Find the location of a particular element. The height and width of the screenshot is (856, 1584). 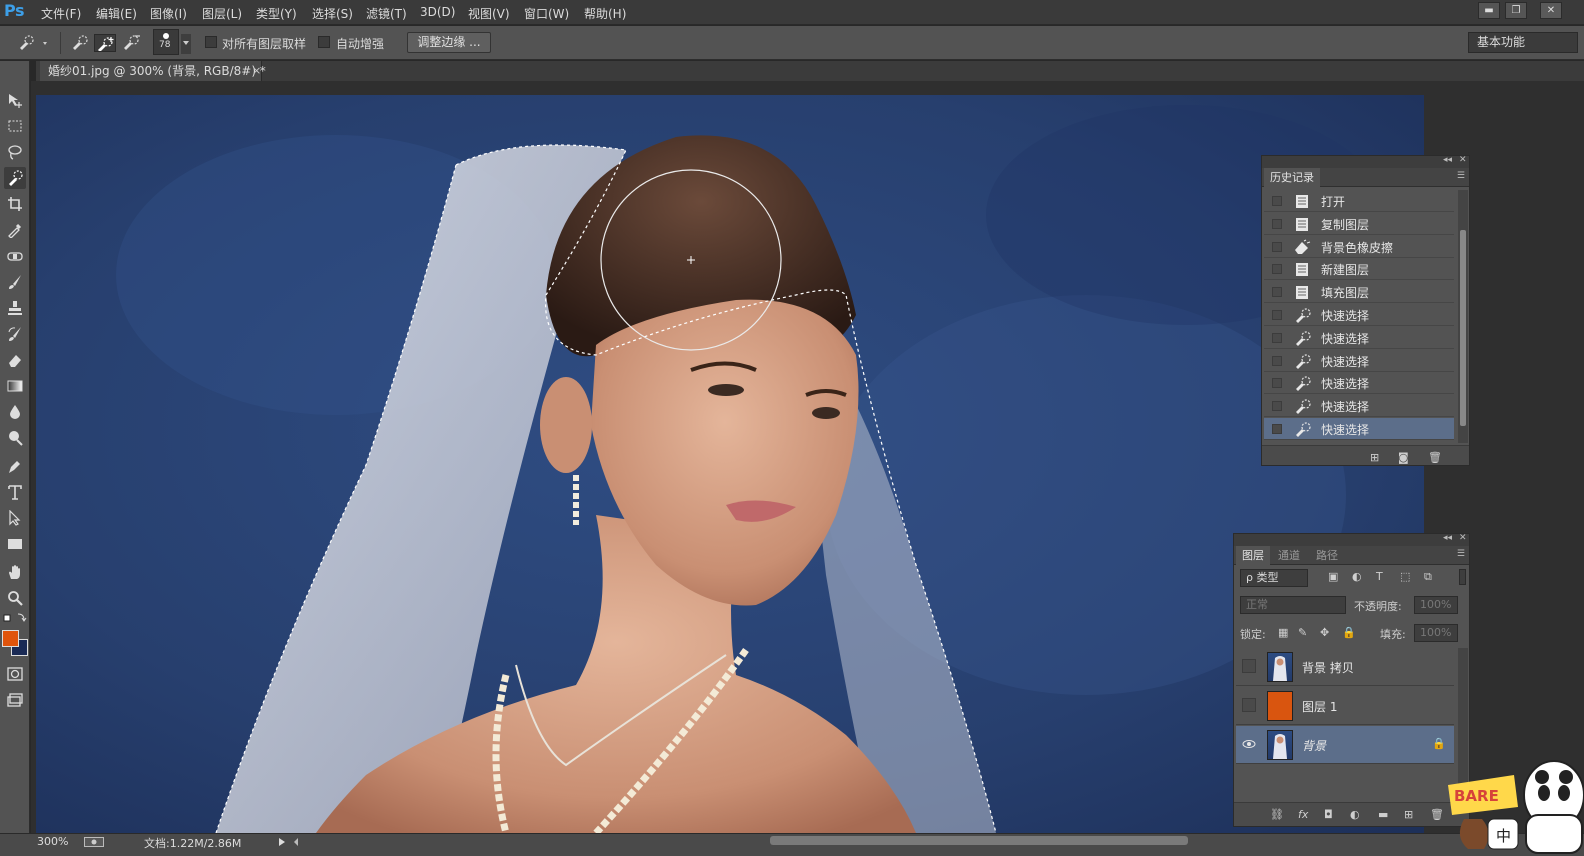

menu-3d: 3D(D) is located at coordinates (437, 12).